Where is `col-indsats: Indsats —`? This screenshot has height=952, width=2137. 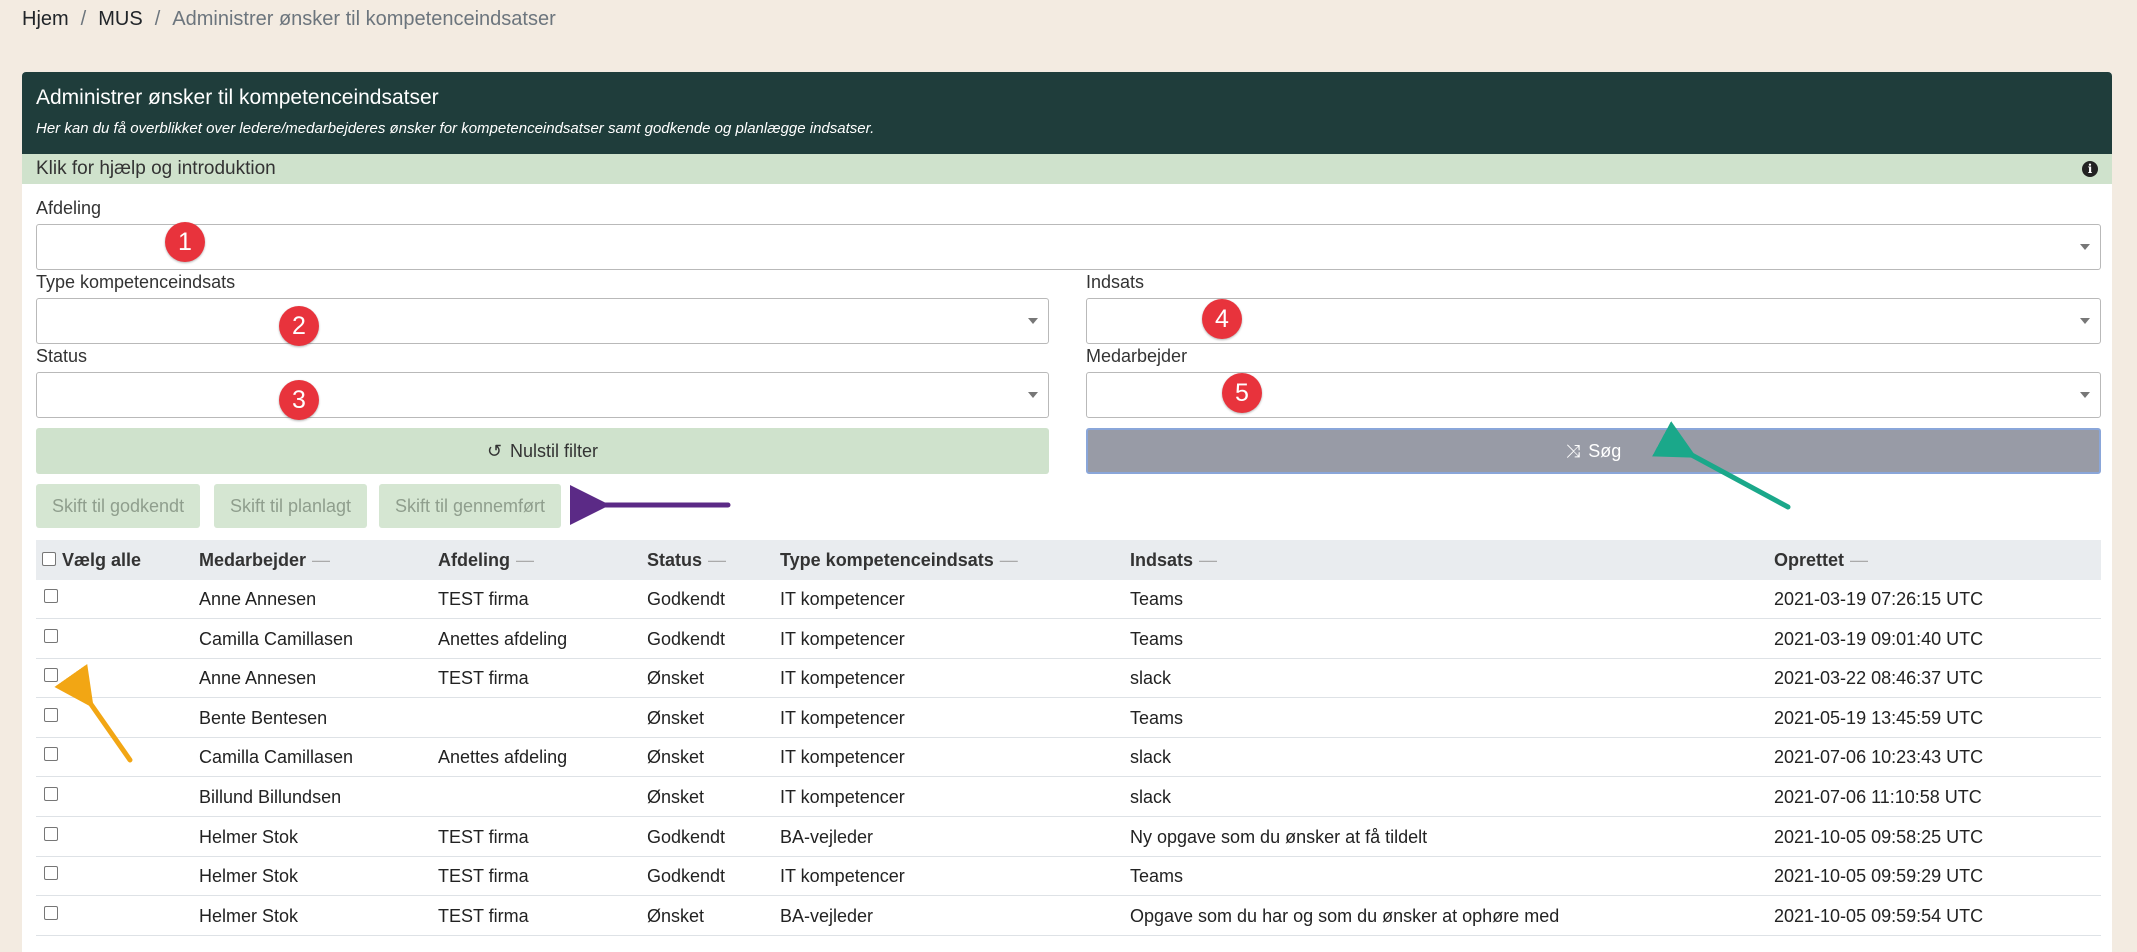
col-indsats: Indsats — is located at coordinates (1173, 560).